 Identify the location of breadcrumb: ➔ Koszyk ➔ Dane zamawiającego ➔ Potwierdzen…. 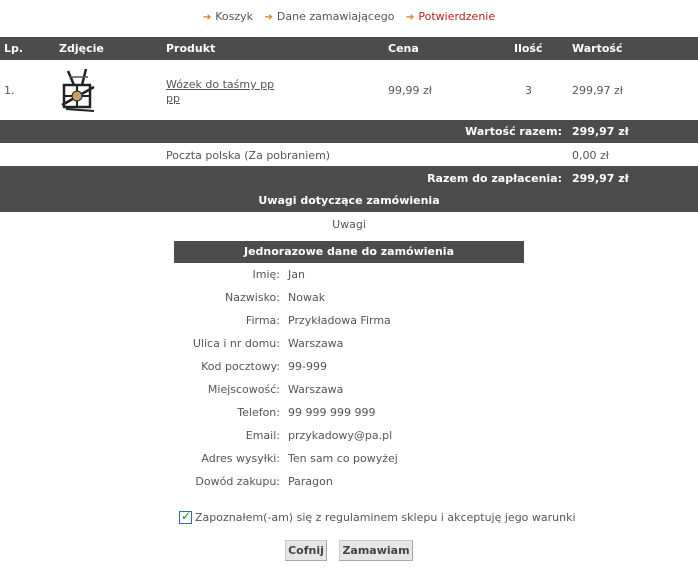
(349, 16).